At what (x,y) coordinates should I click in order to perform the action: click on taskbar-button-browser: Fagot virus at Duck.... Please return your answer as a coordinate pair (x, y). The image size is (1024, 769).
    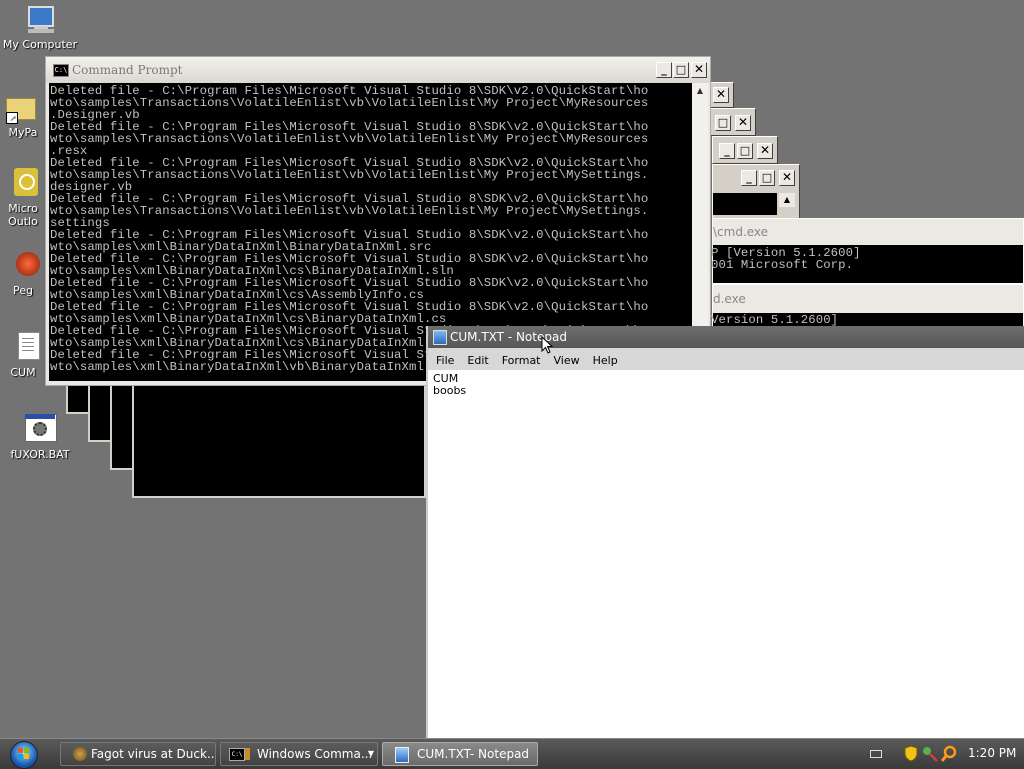
    Looking at the image, I should click on (138, 754).